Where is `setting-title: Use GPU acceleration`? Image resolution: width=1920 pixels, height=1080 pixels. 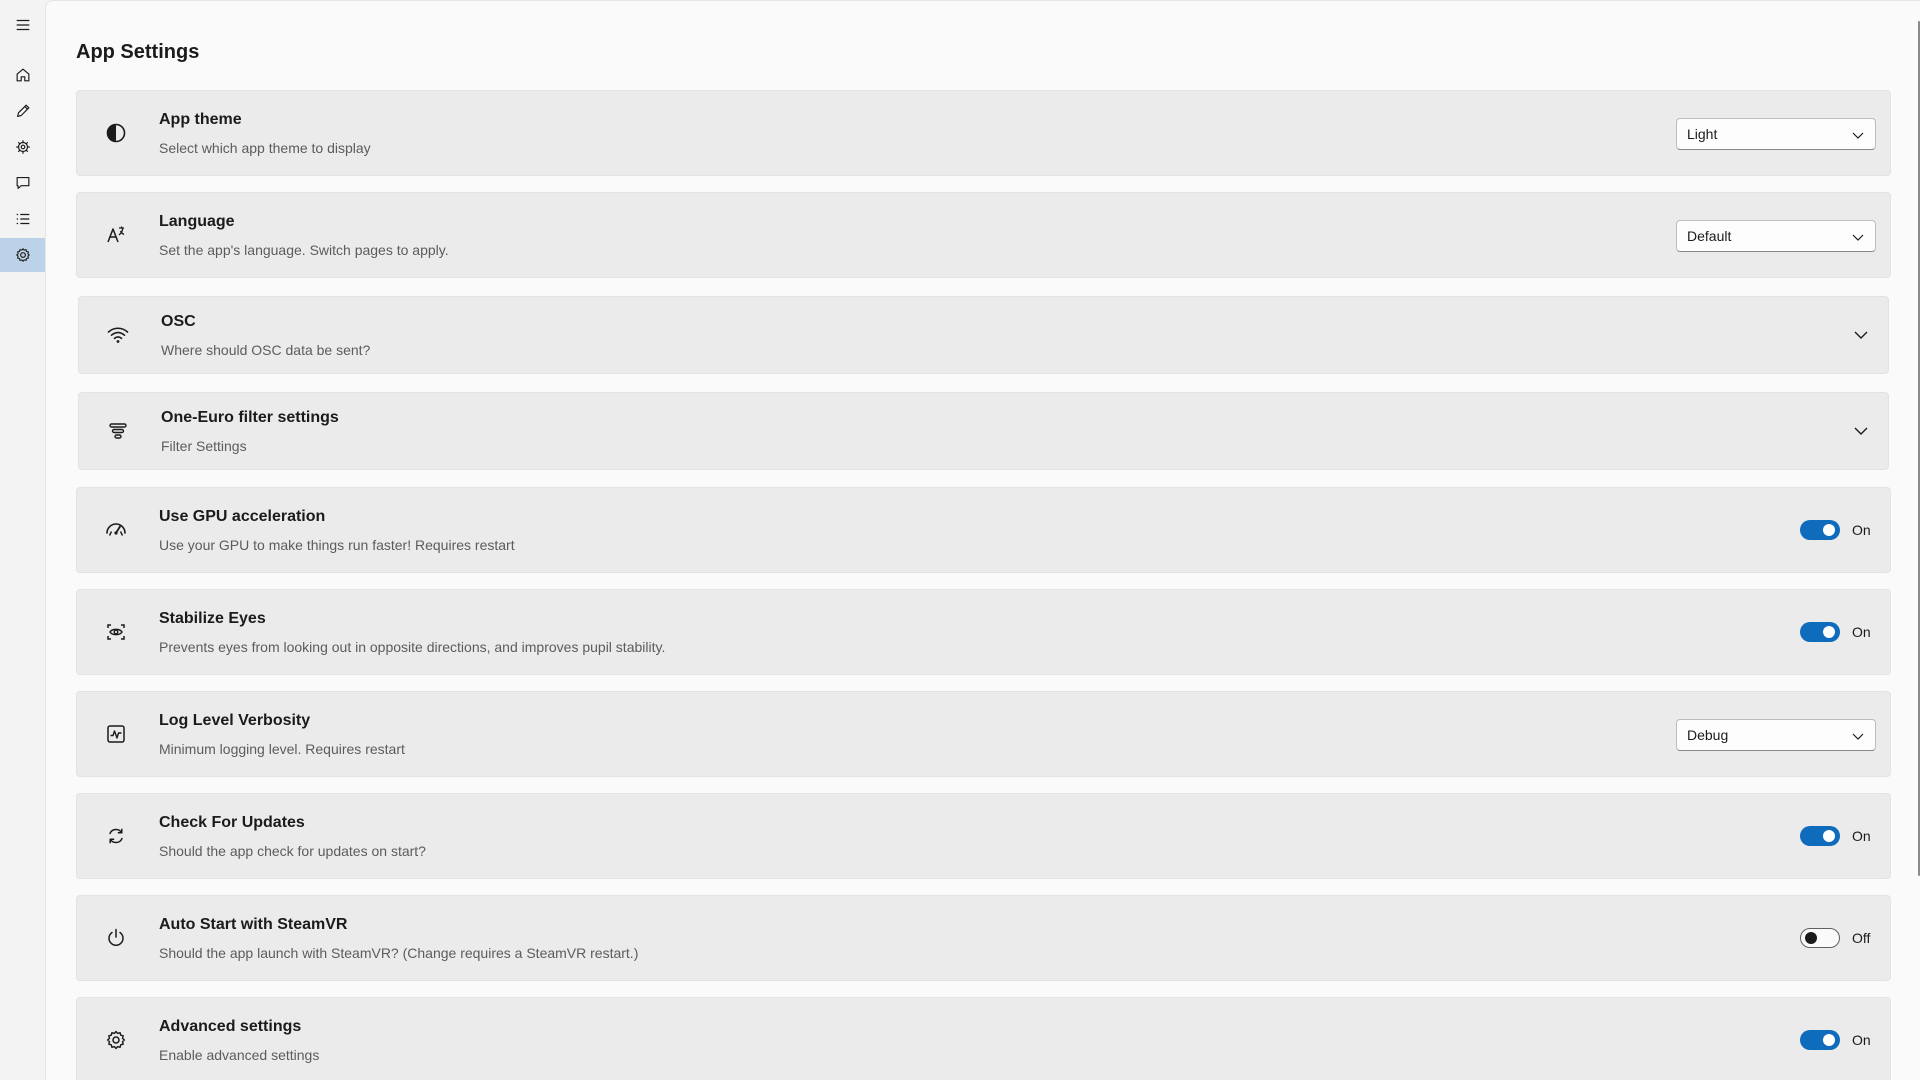
setting-title: Use GPU acceleration is located at coordinates (242, 516).